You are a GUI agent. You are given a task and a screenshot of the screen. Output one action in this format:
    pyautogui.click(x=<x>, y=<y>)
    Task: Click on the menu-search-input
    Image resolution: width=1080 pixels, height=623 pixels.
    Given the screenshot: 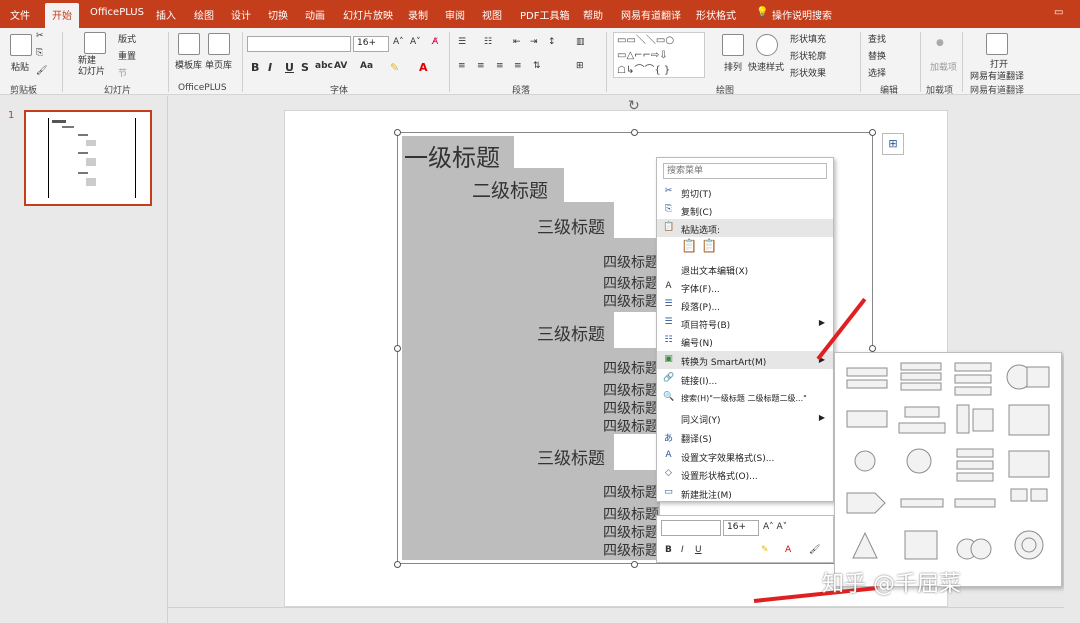 What is the action you would take?
    pyautogui.click(x=745, y=171)
    